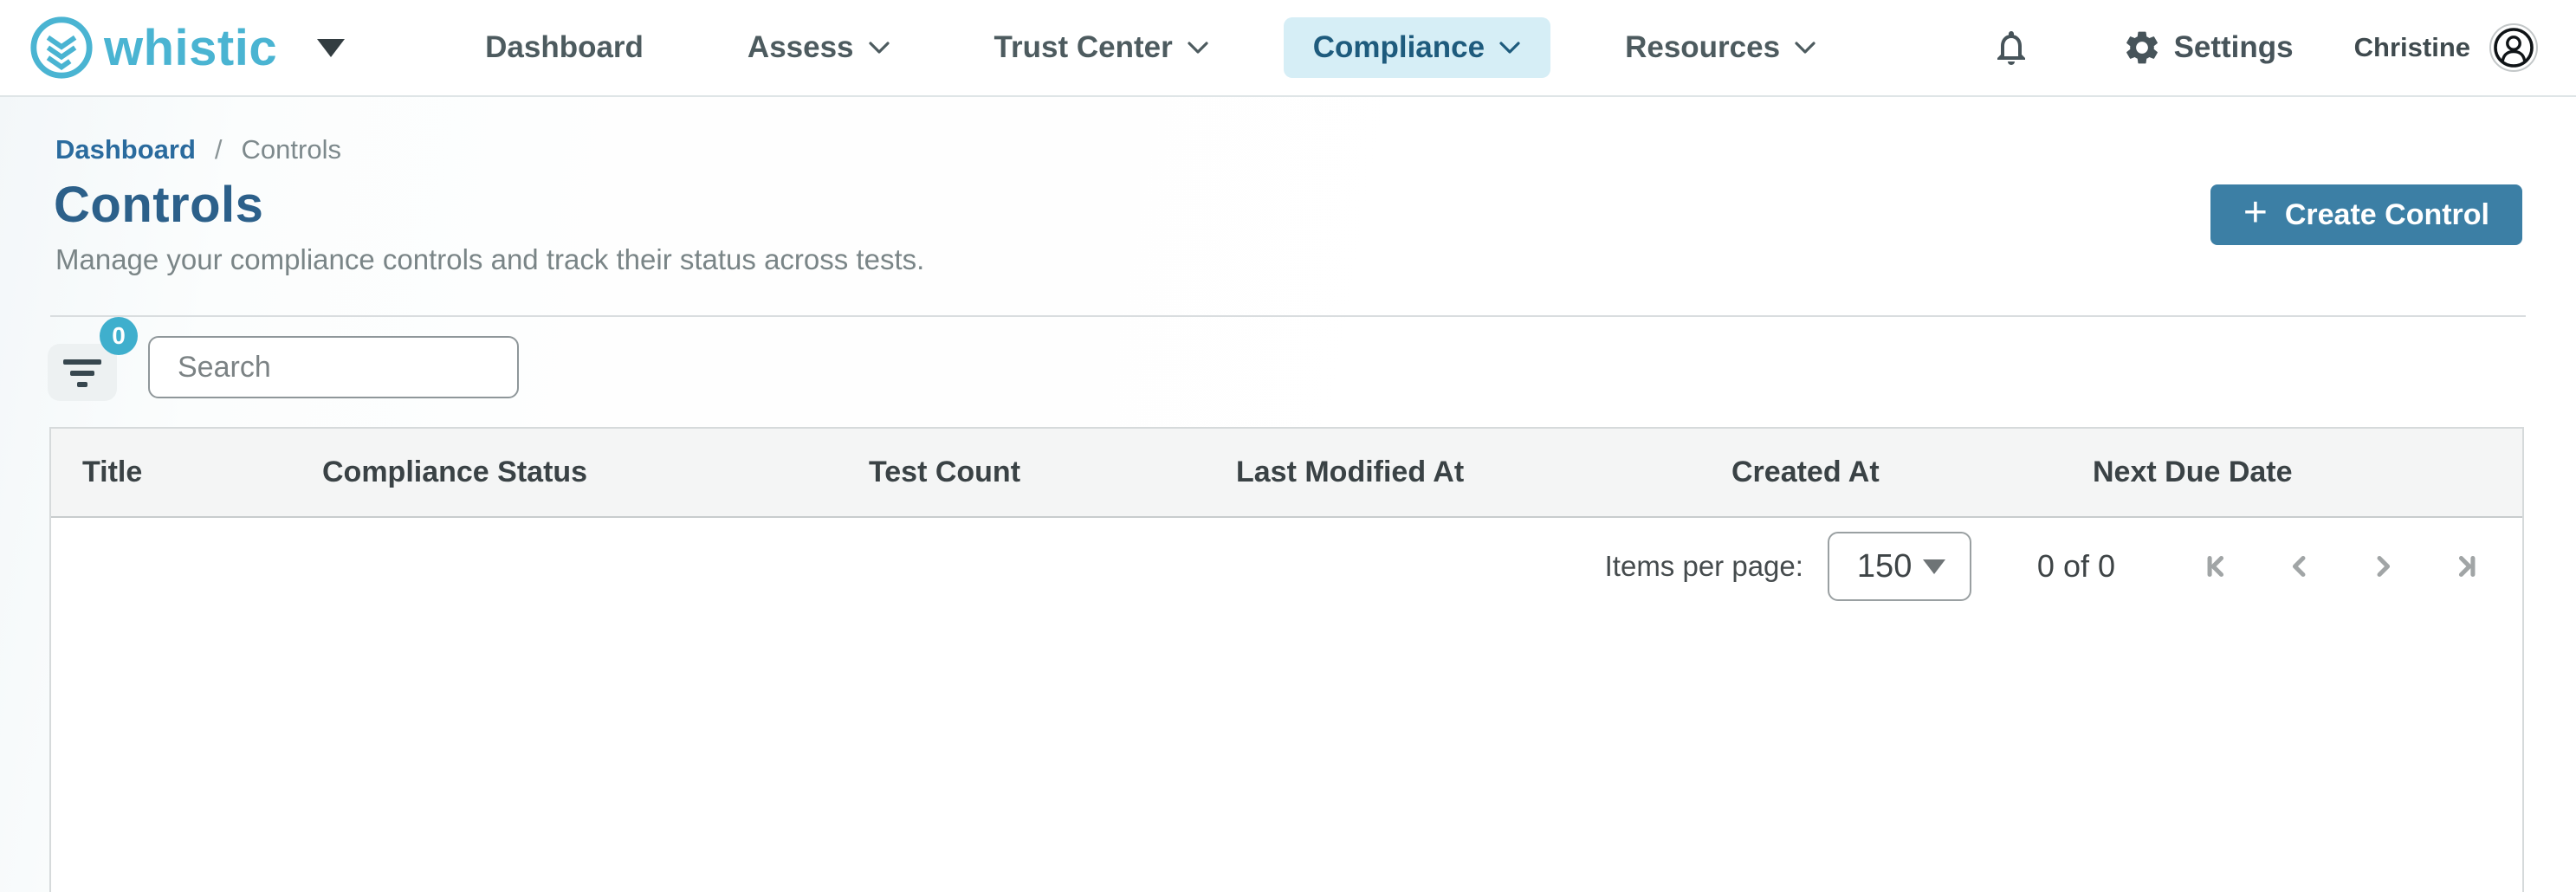  Describe the element at coordinates (2233, 47) in the screenshot. I see `settings-label: Settings` at that location.